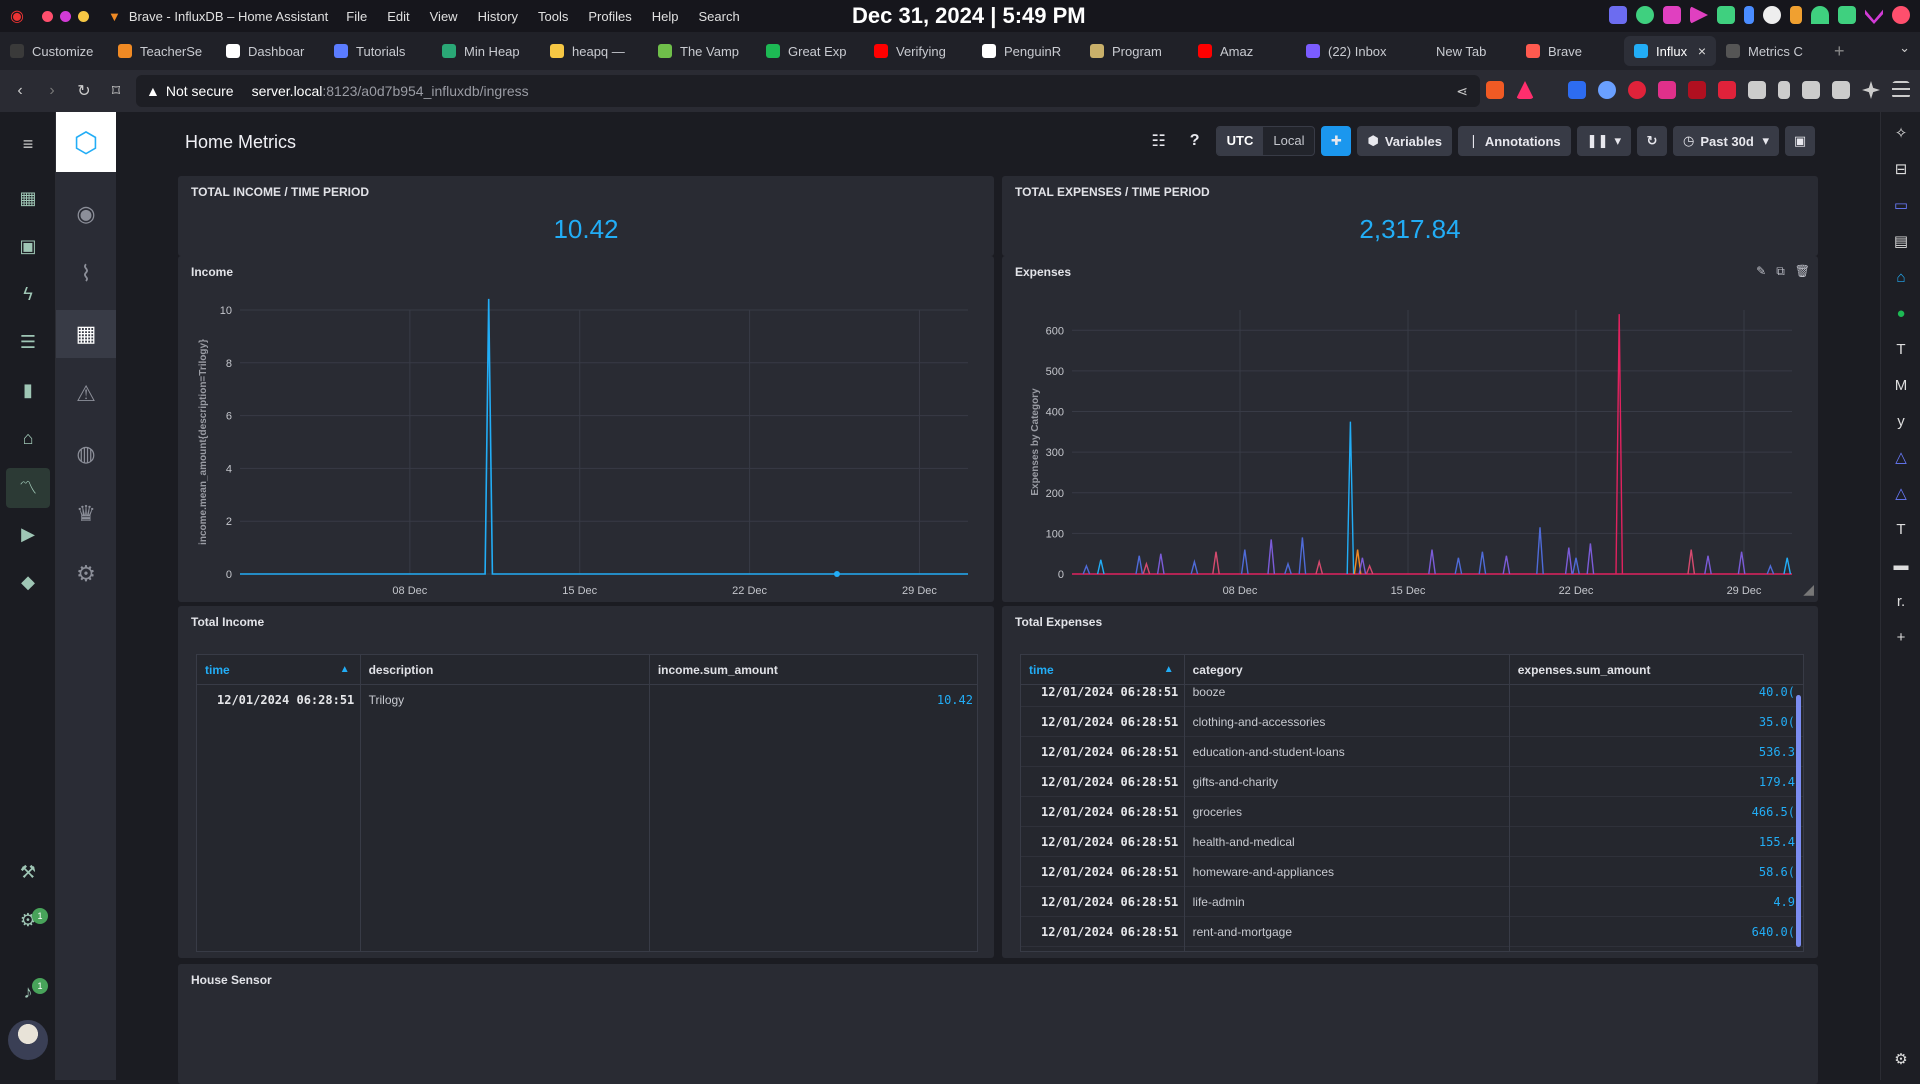  I want to click on map-icon: ▣, so click(28, 246).